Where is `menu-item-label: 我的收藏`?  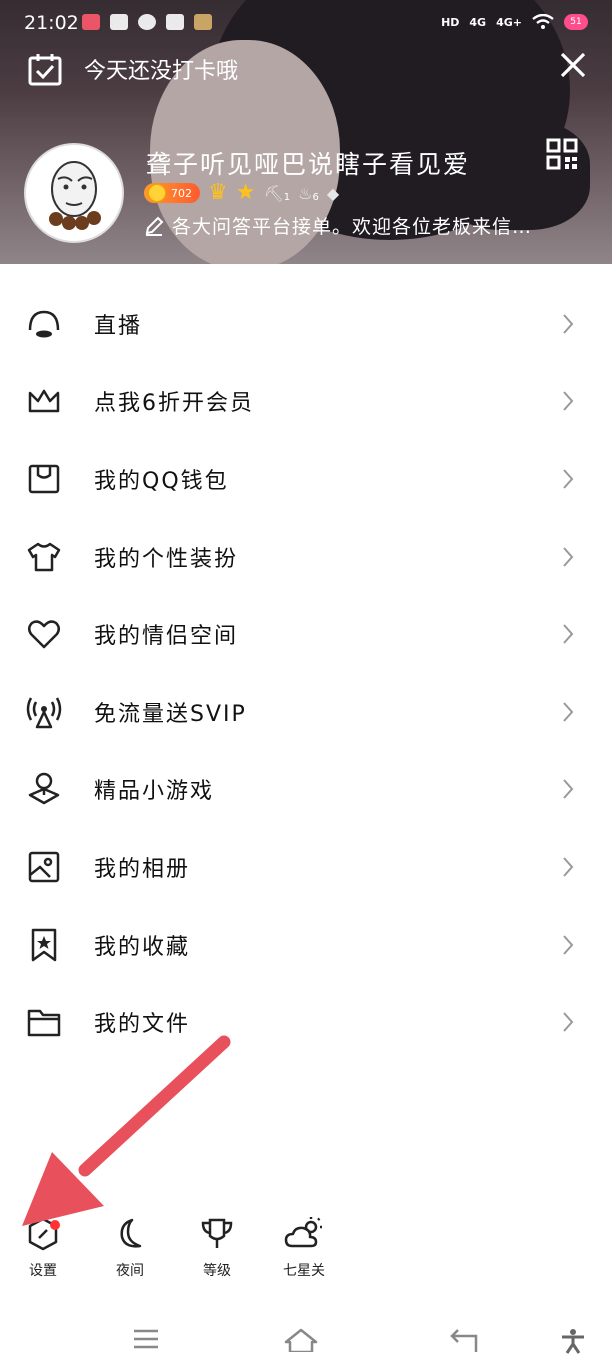
menu-item-label: 我的收藏 is located at coordinates (142, 947).